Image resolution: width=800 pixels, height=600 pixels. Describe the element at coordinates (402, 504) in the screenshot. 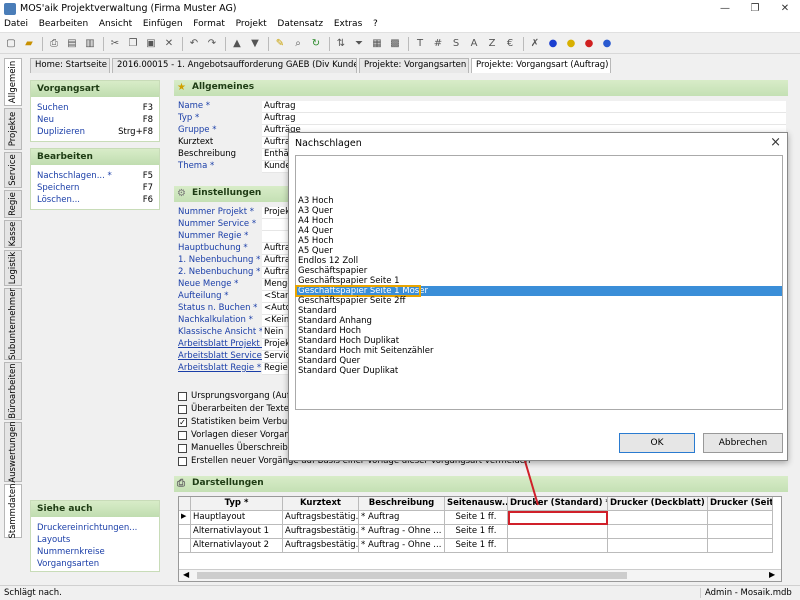

I see `column-header: Beschreibung` at that location.